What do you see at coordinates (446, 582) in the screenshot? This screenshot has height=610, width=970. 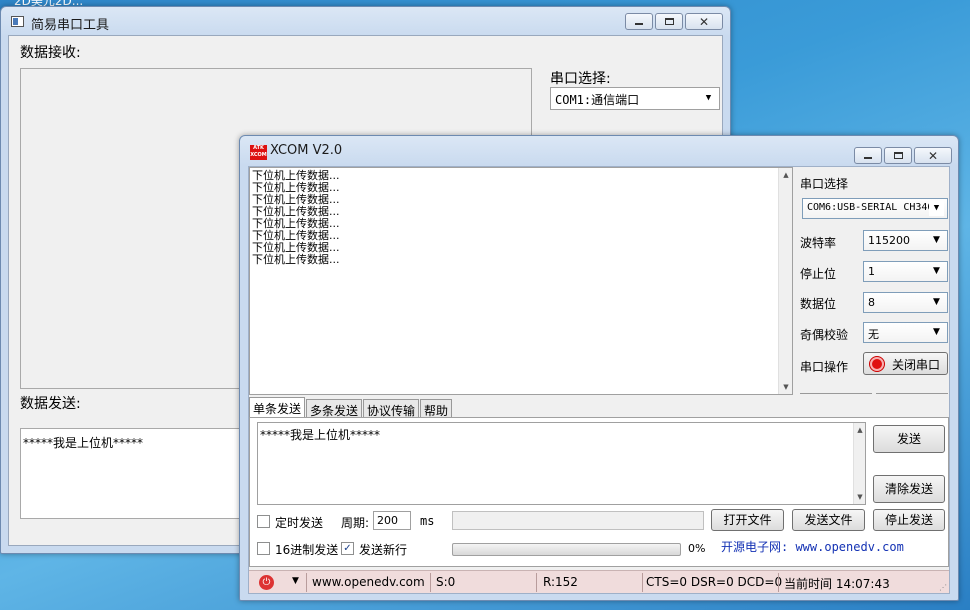 I see `status-sent-count: S:0` at bounding box center [446, 582].